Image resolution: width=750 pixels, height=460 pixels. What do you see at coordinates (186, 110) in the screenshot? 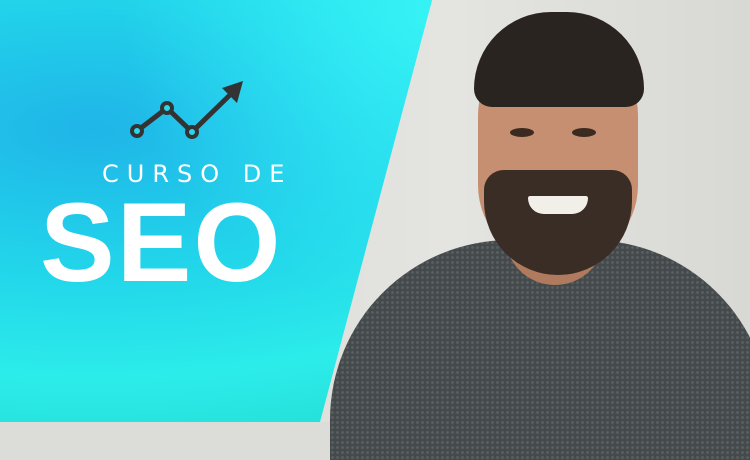
I see `trending-up-chart-icon` at bounding box center [186, 110].